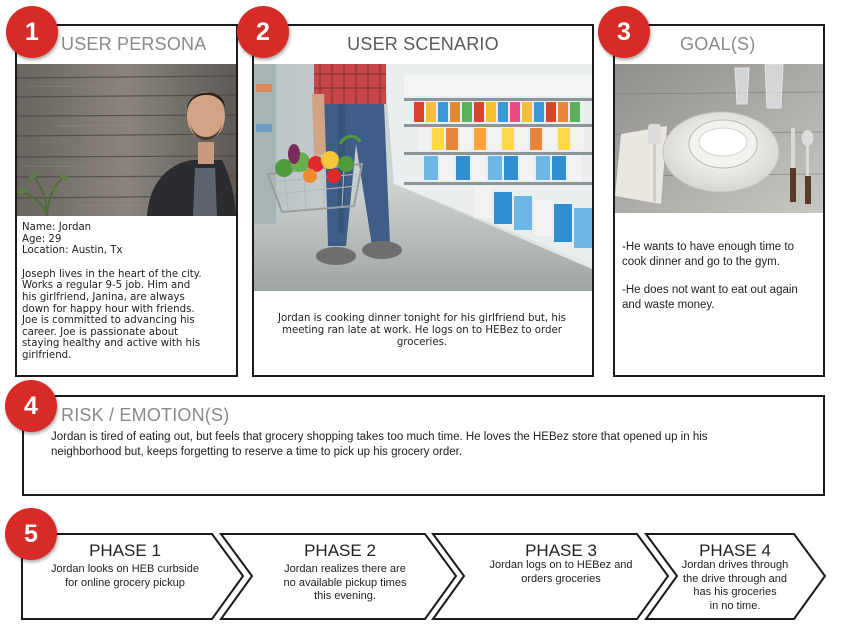  What do you see at coordinates (719, 138) in the screenshot?
I see `goals-photo` at bounding box center [719, 138].